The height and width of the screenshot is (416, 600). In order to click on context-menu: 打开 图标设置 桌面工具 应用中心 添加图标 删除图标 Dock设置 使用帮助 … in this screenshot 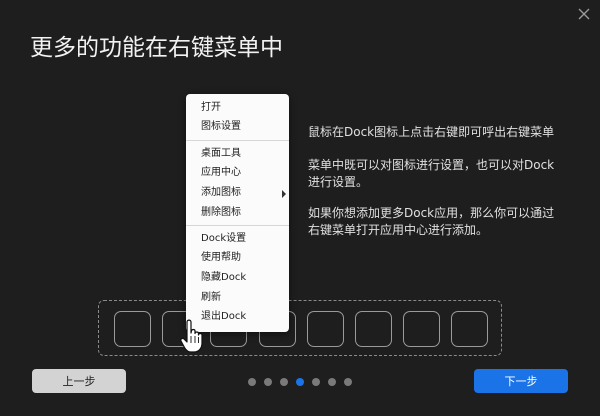, I will do `click(237, 213)`.